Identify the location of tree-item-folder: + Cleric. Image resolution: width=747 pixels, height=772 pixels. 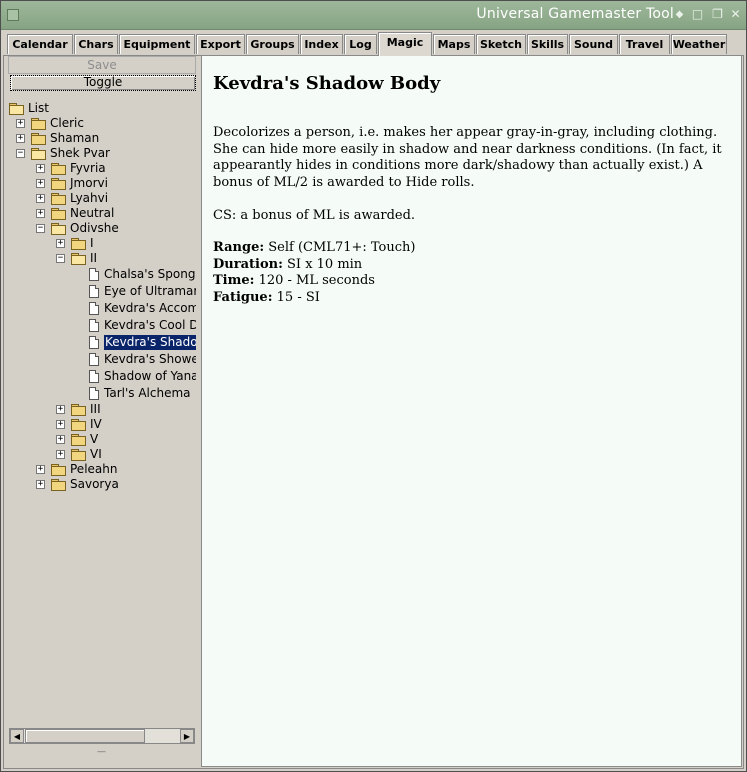
(101, 123).